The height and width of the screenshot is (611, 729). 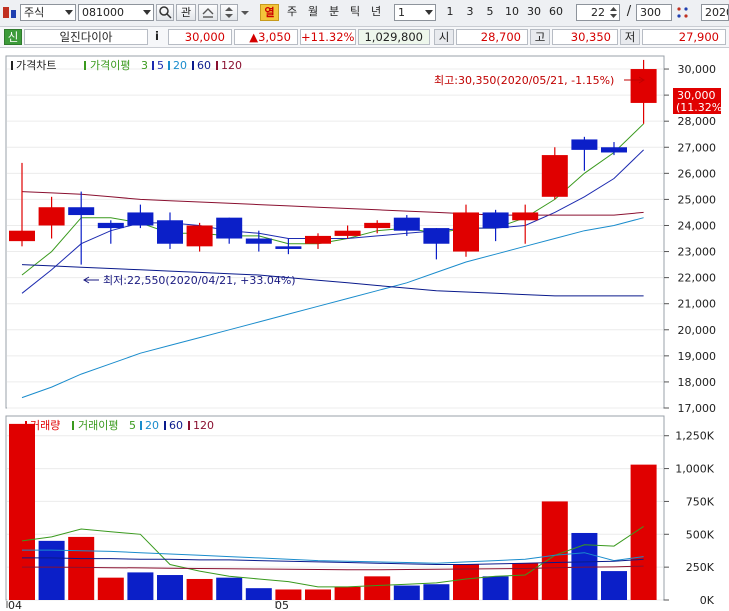 I want to click on legend-vma120: 120, so click(x=203, y=425).